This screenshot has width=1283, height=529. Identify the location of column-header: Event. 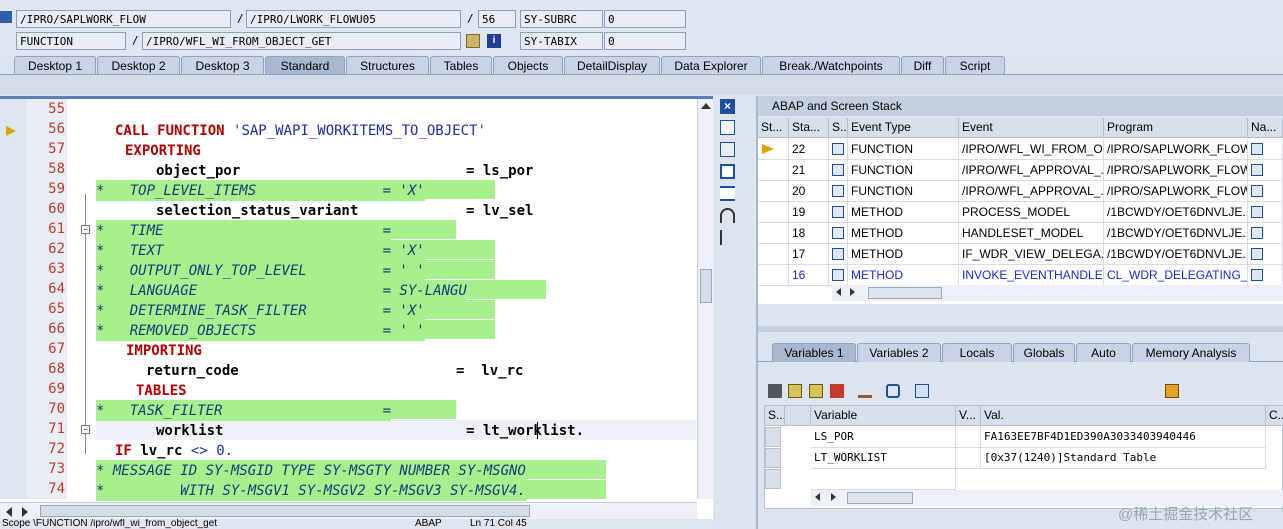
(1031, 128).